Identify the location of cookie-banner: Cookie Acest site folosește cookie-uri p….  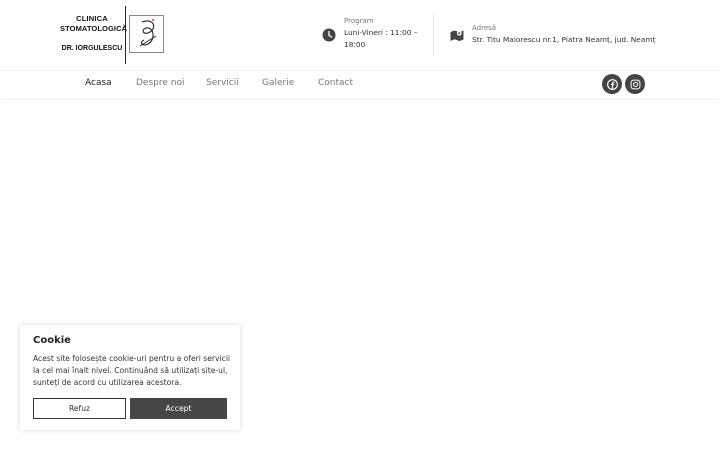
(130, 377).